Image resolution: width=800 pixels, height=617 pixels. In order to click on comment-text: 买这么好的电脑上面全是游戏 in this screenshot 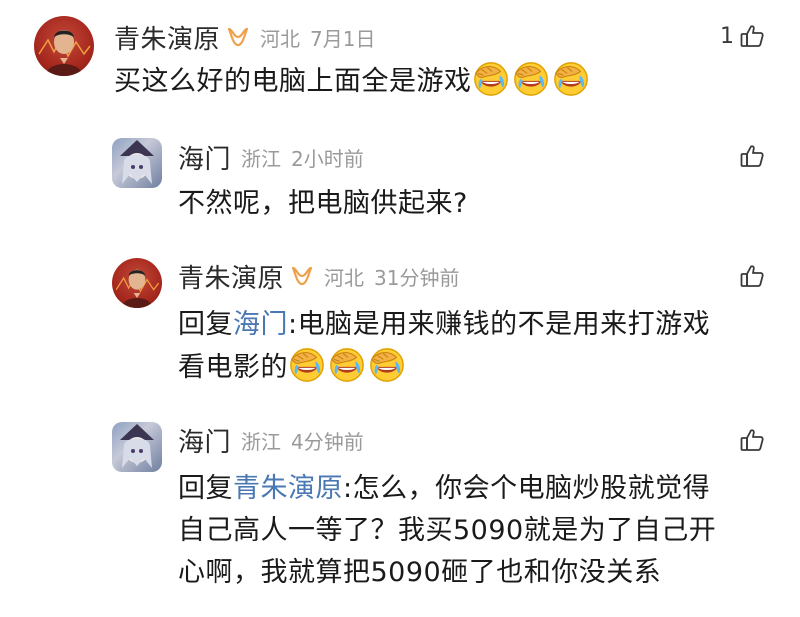, I will do `click(353, 81)`.